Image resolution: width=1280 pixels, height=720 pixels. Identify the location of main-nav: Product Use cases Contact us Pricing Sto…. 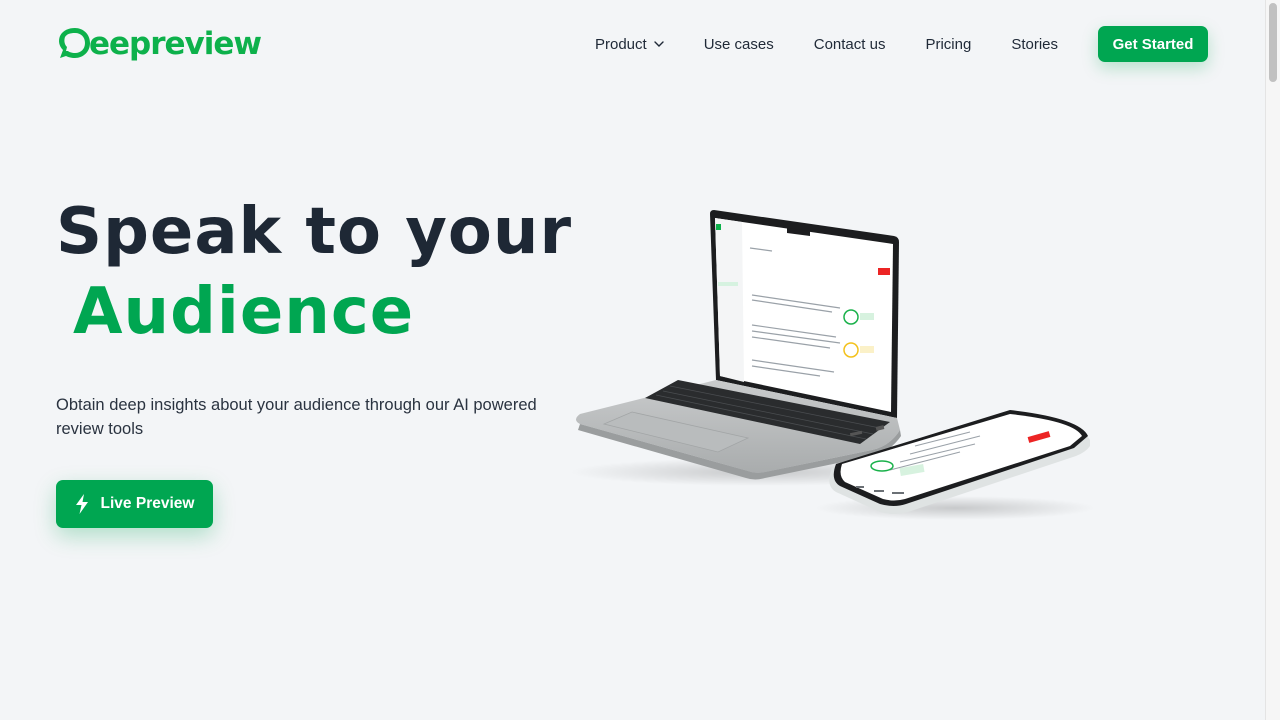
(846, 44).